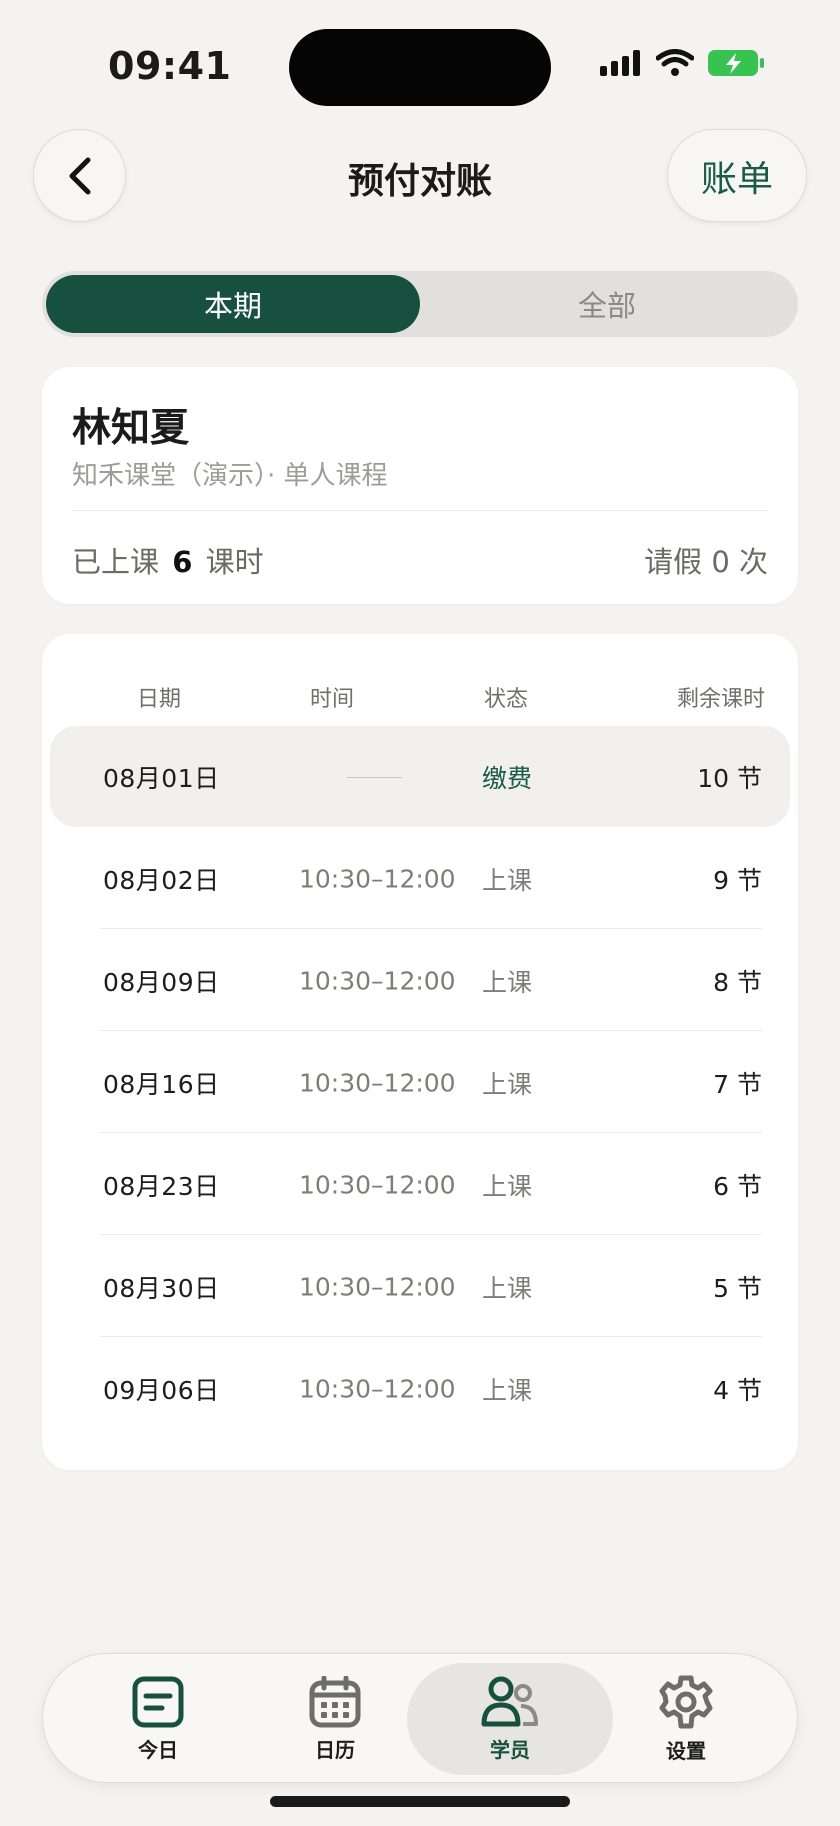 This screenshot has height=1826, width=840. I want to click on header-remaining: 剩余课时, so click(721, 699).